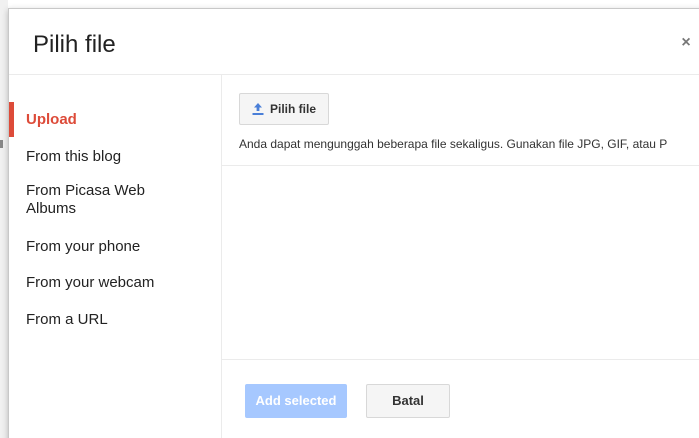  I want to click on upload-icon, so click(258, 109).